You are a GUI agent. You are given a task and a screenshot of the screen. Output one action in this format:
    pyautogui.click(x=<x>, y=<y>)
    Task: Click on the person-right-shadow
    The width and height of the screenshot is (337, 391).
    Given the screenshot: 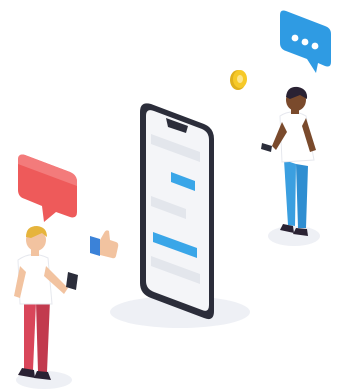 What is the action you would take?
    pyautogui.click(x=294, y=236)
    